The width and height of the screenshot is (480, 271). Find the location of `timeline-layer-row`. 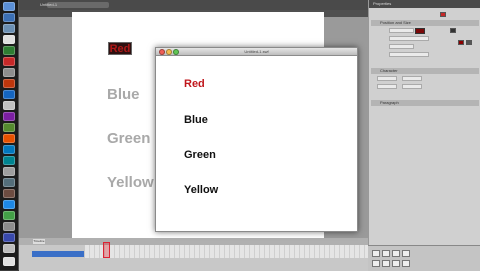

timeline-layer-row is located at coordinates (58, 254).